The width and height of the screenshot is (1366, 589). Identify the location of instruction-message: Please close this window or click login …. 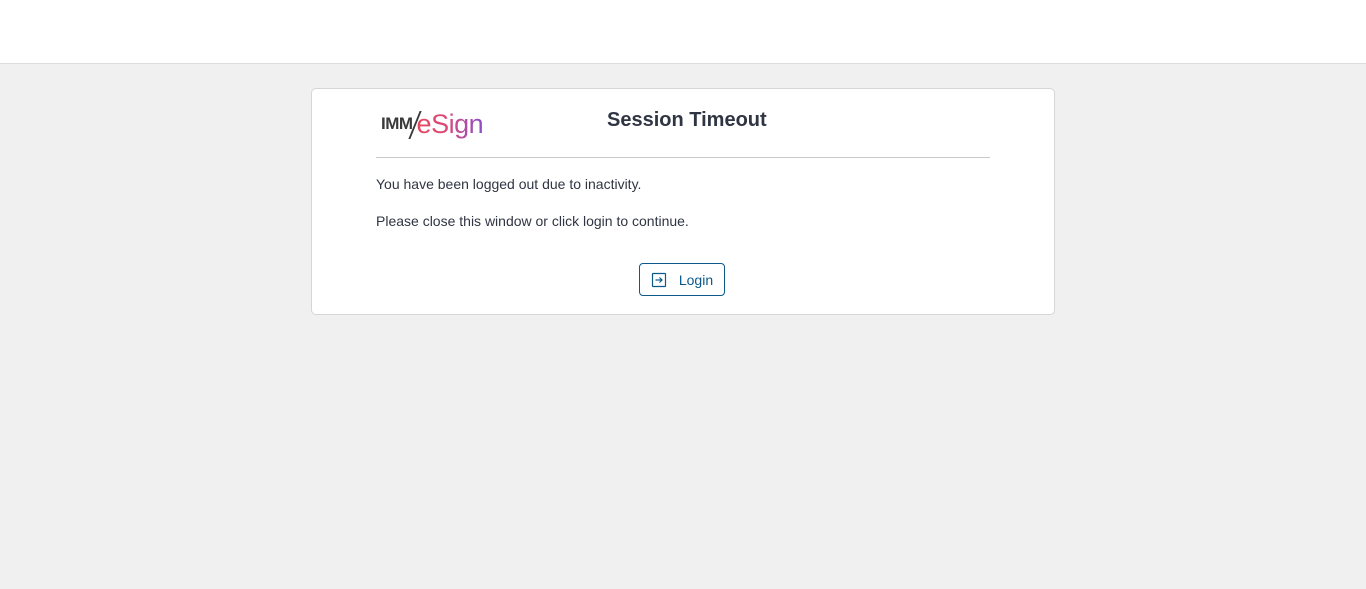
(532, 221).